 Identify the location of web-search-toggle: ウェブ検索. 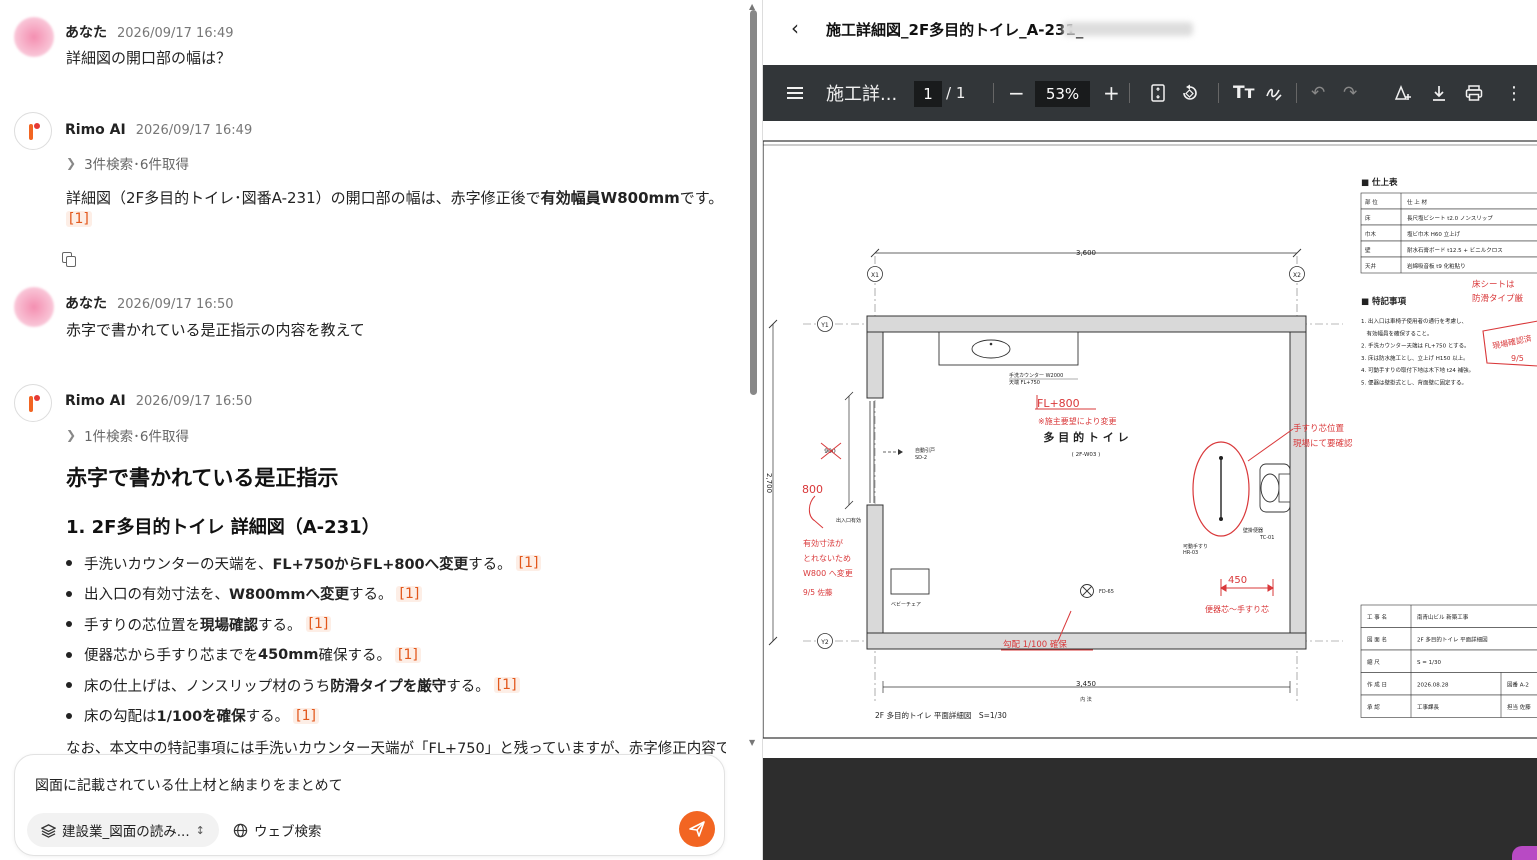
(277, 830).